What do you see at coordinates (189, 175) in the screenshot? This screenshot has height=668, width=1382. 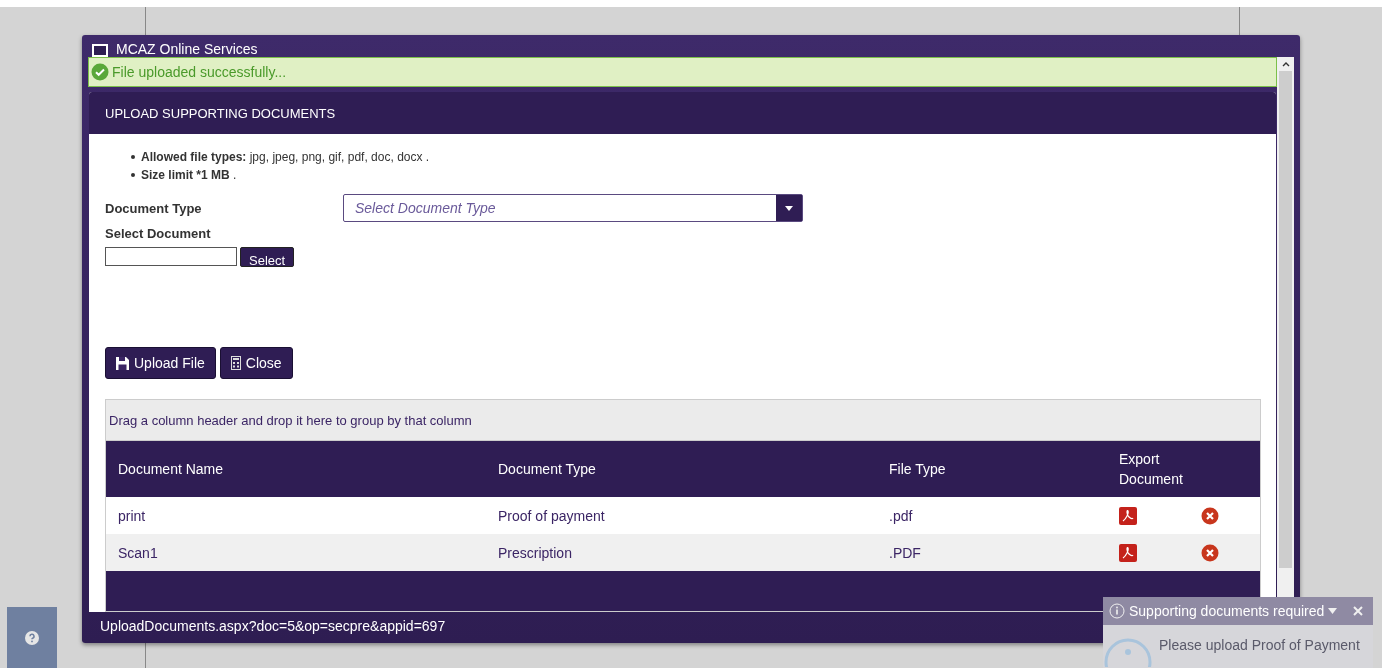 I see `rule-text: Size limit *1 MB .` at bounding box center [189, 175].